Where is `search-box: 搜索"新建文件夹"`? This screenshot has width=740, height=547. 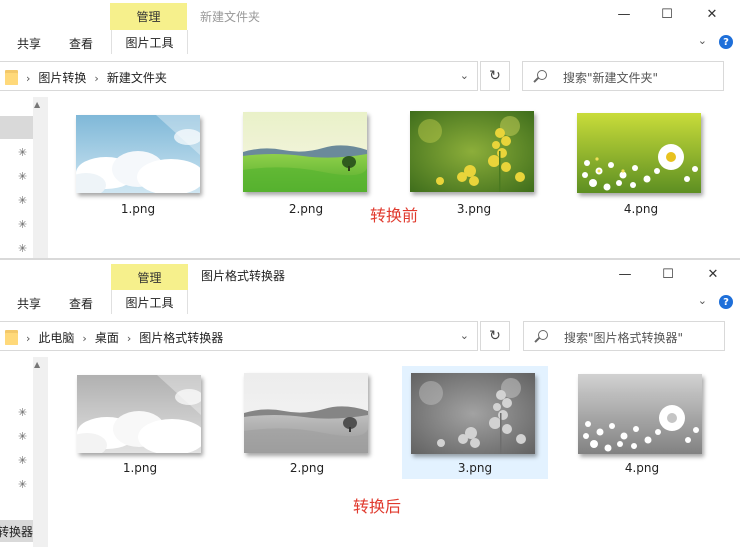 search-box: 搜索"新建文件夹" is located at coordinates (623, 76).